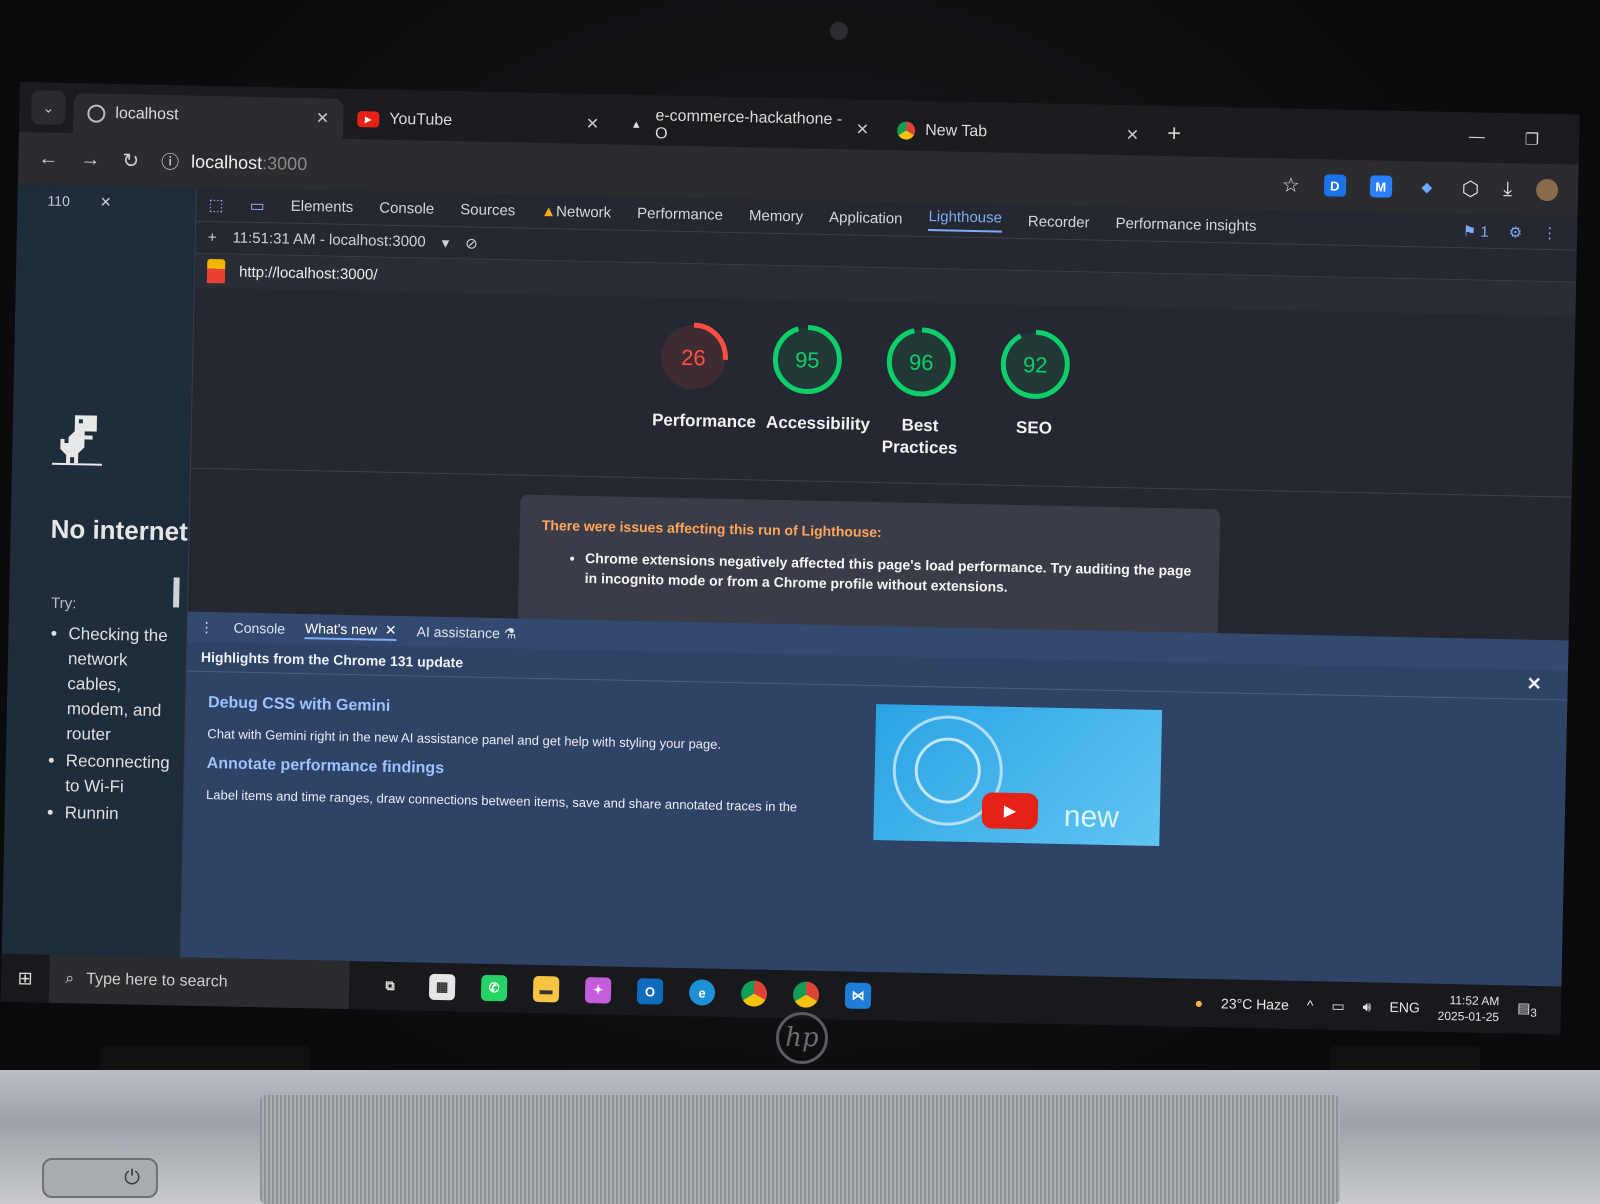  I want to click on new-report-icon: +, so click(212, 237).